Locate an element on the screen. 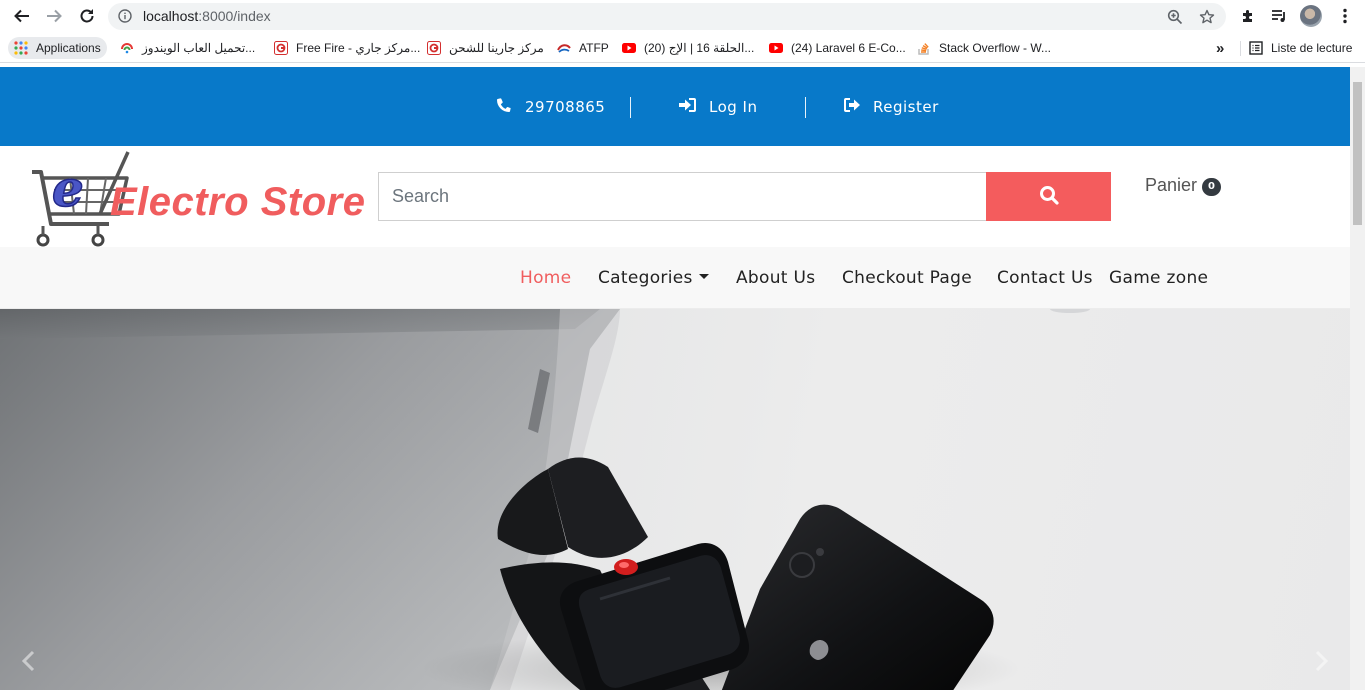 This screenshot has height=690, width=1365. search-button is located at coordinates (1048, 196).